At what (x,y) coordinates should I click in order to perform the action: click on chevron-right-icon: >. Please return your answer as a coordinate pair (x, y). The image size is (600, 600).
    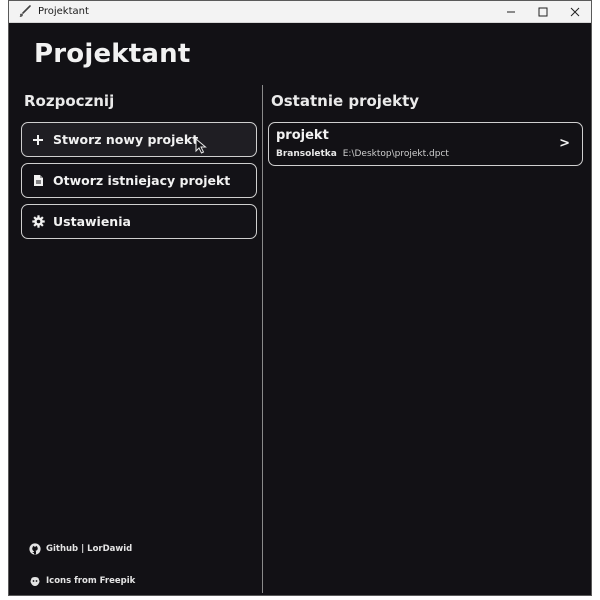
    Looking at the image, I should click on (564, 143).